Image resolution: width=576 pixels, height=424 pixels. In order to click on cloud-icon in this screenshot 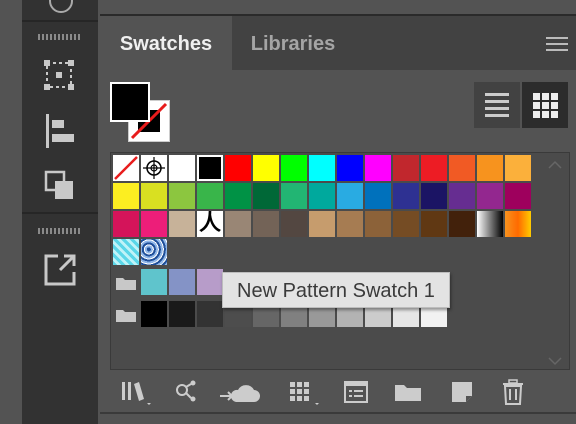, I will do `click(239, 395)`.